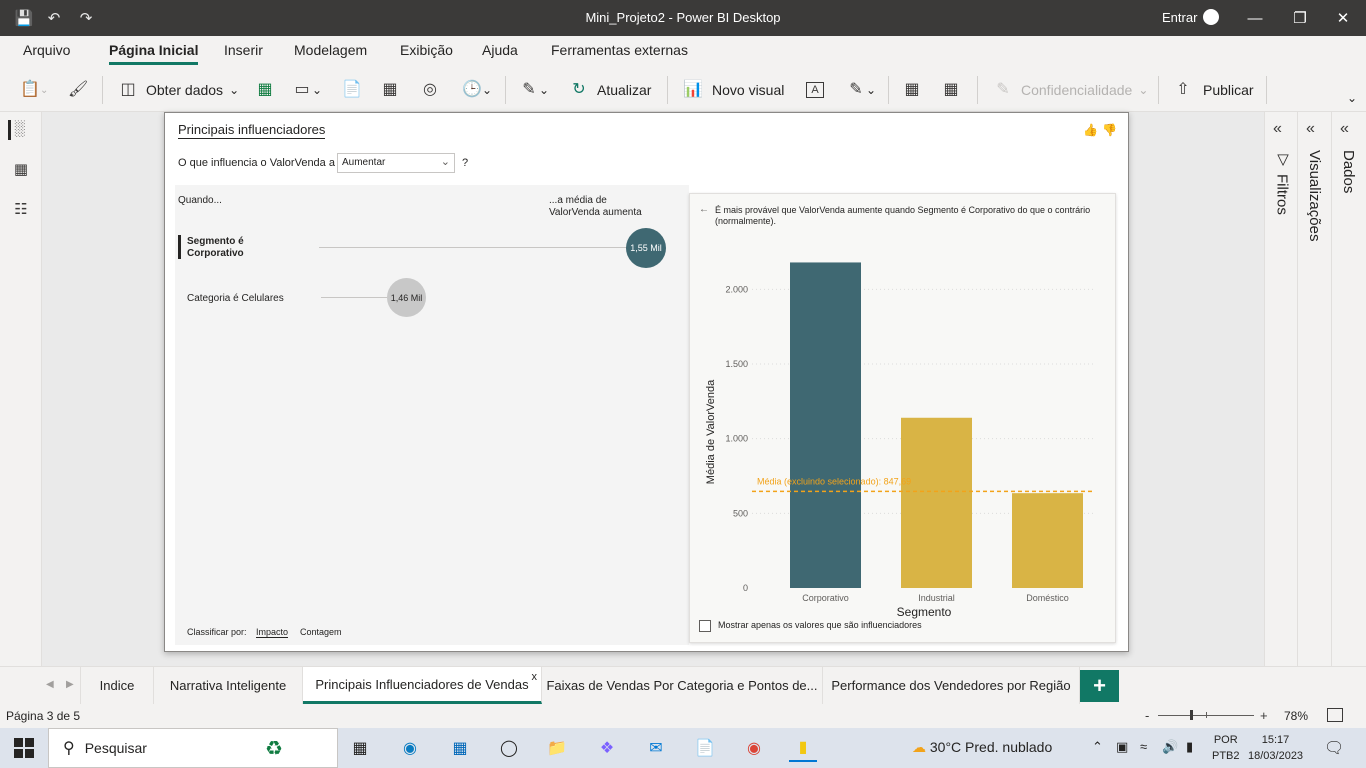  Describe the element at coordinates (1255, 18) in the screenshot. I see `minimize-icon: —` at that location.